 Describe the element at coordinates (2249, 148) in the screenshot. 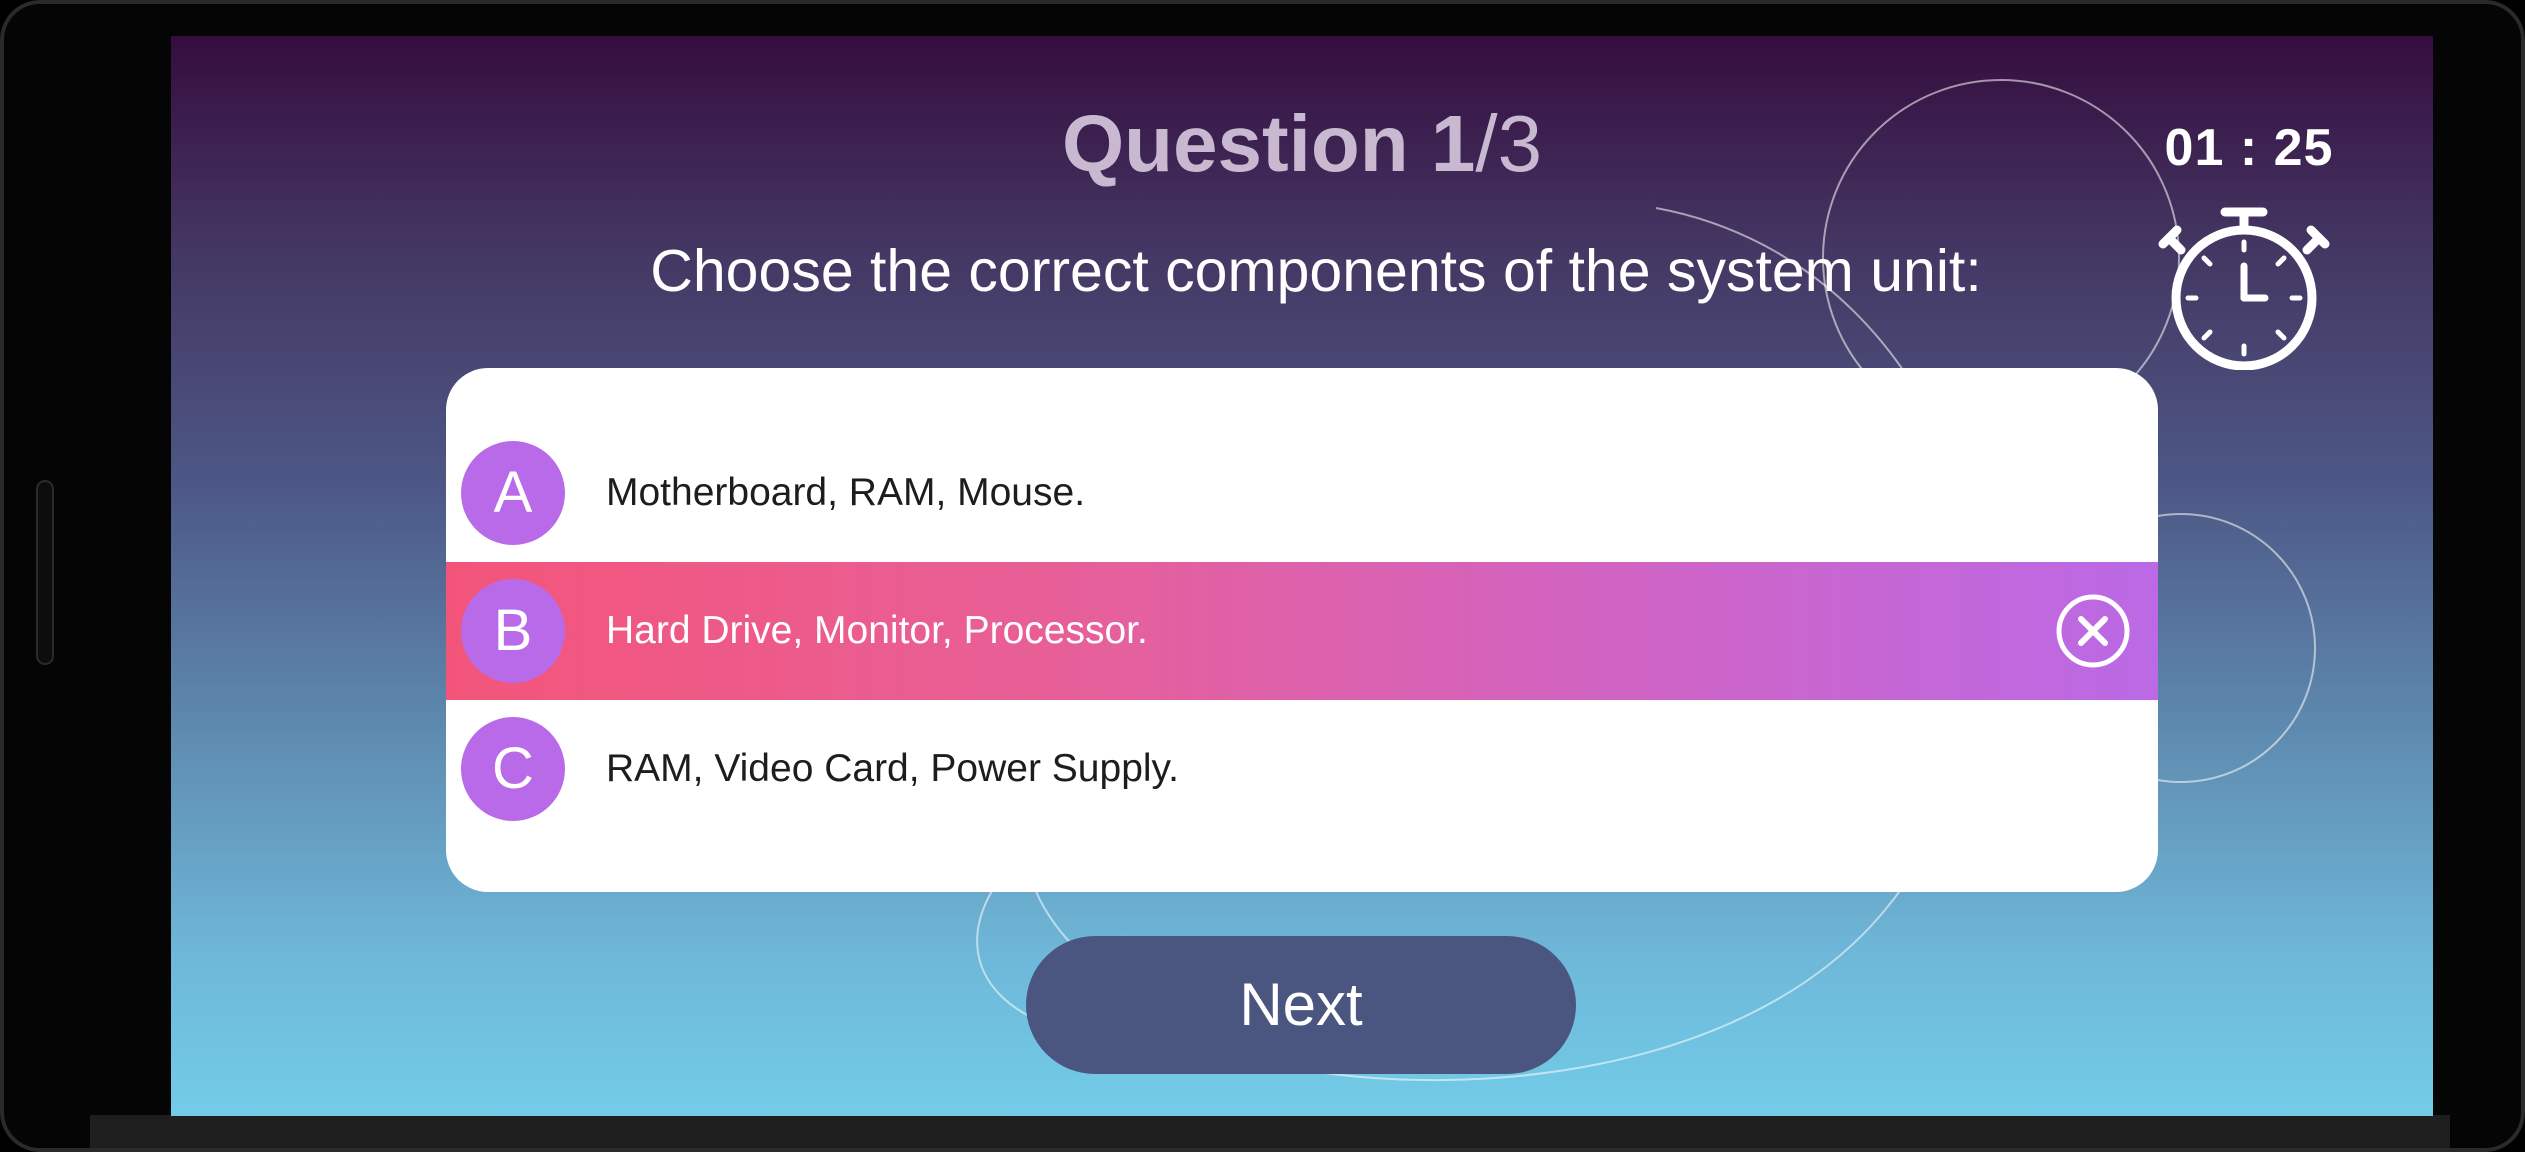

I see `countdown-timer: 01 : 25` at that location.